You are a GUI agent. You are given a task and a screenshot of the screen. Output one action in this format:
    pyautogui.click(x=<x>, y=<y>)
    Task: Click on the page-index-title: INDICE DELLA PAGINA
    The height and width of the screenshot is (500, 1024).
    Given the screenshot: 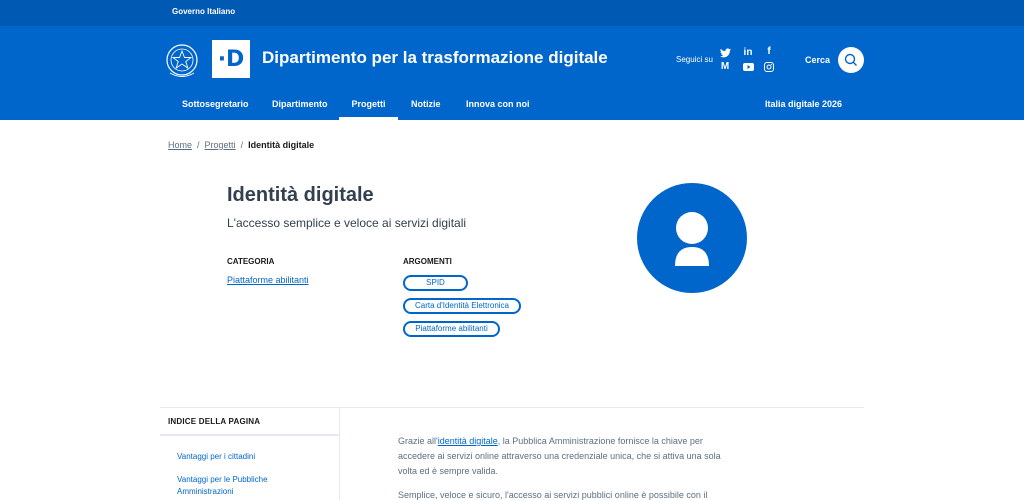 What is the action you would take?
    pyautogui.click(x=214, y=421)
    